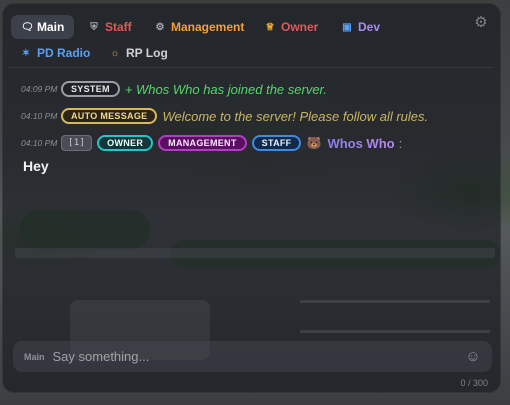 Image resolution: width=510 pixels, height=405 pixels. I want to click on system-message-text: + Whos Who has joined the server., so click(226, 89).